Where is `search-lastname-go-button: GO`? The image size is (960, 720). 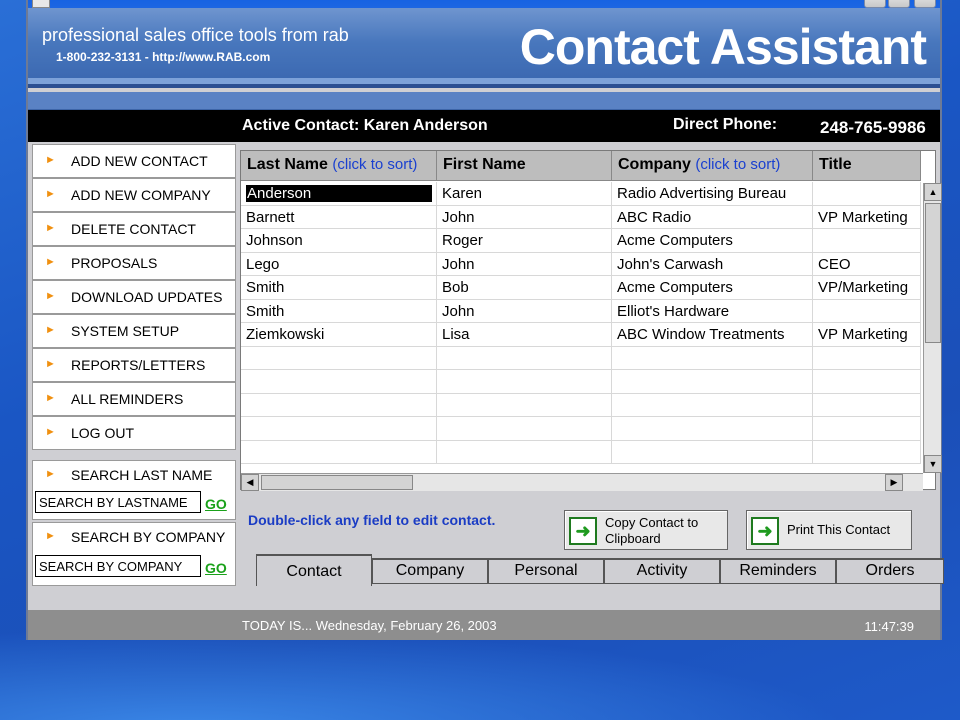 search-lastname-go-button: GO is located at coordinates (216, 504).